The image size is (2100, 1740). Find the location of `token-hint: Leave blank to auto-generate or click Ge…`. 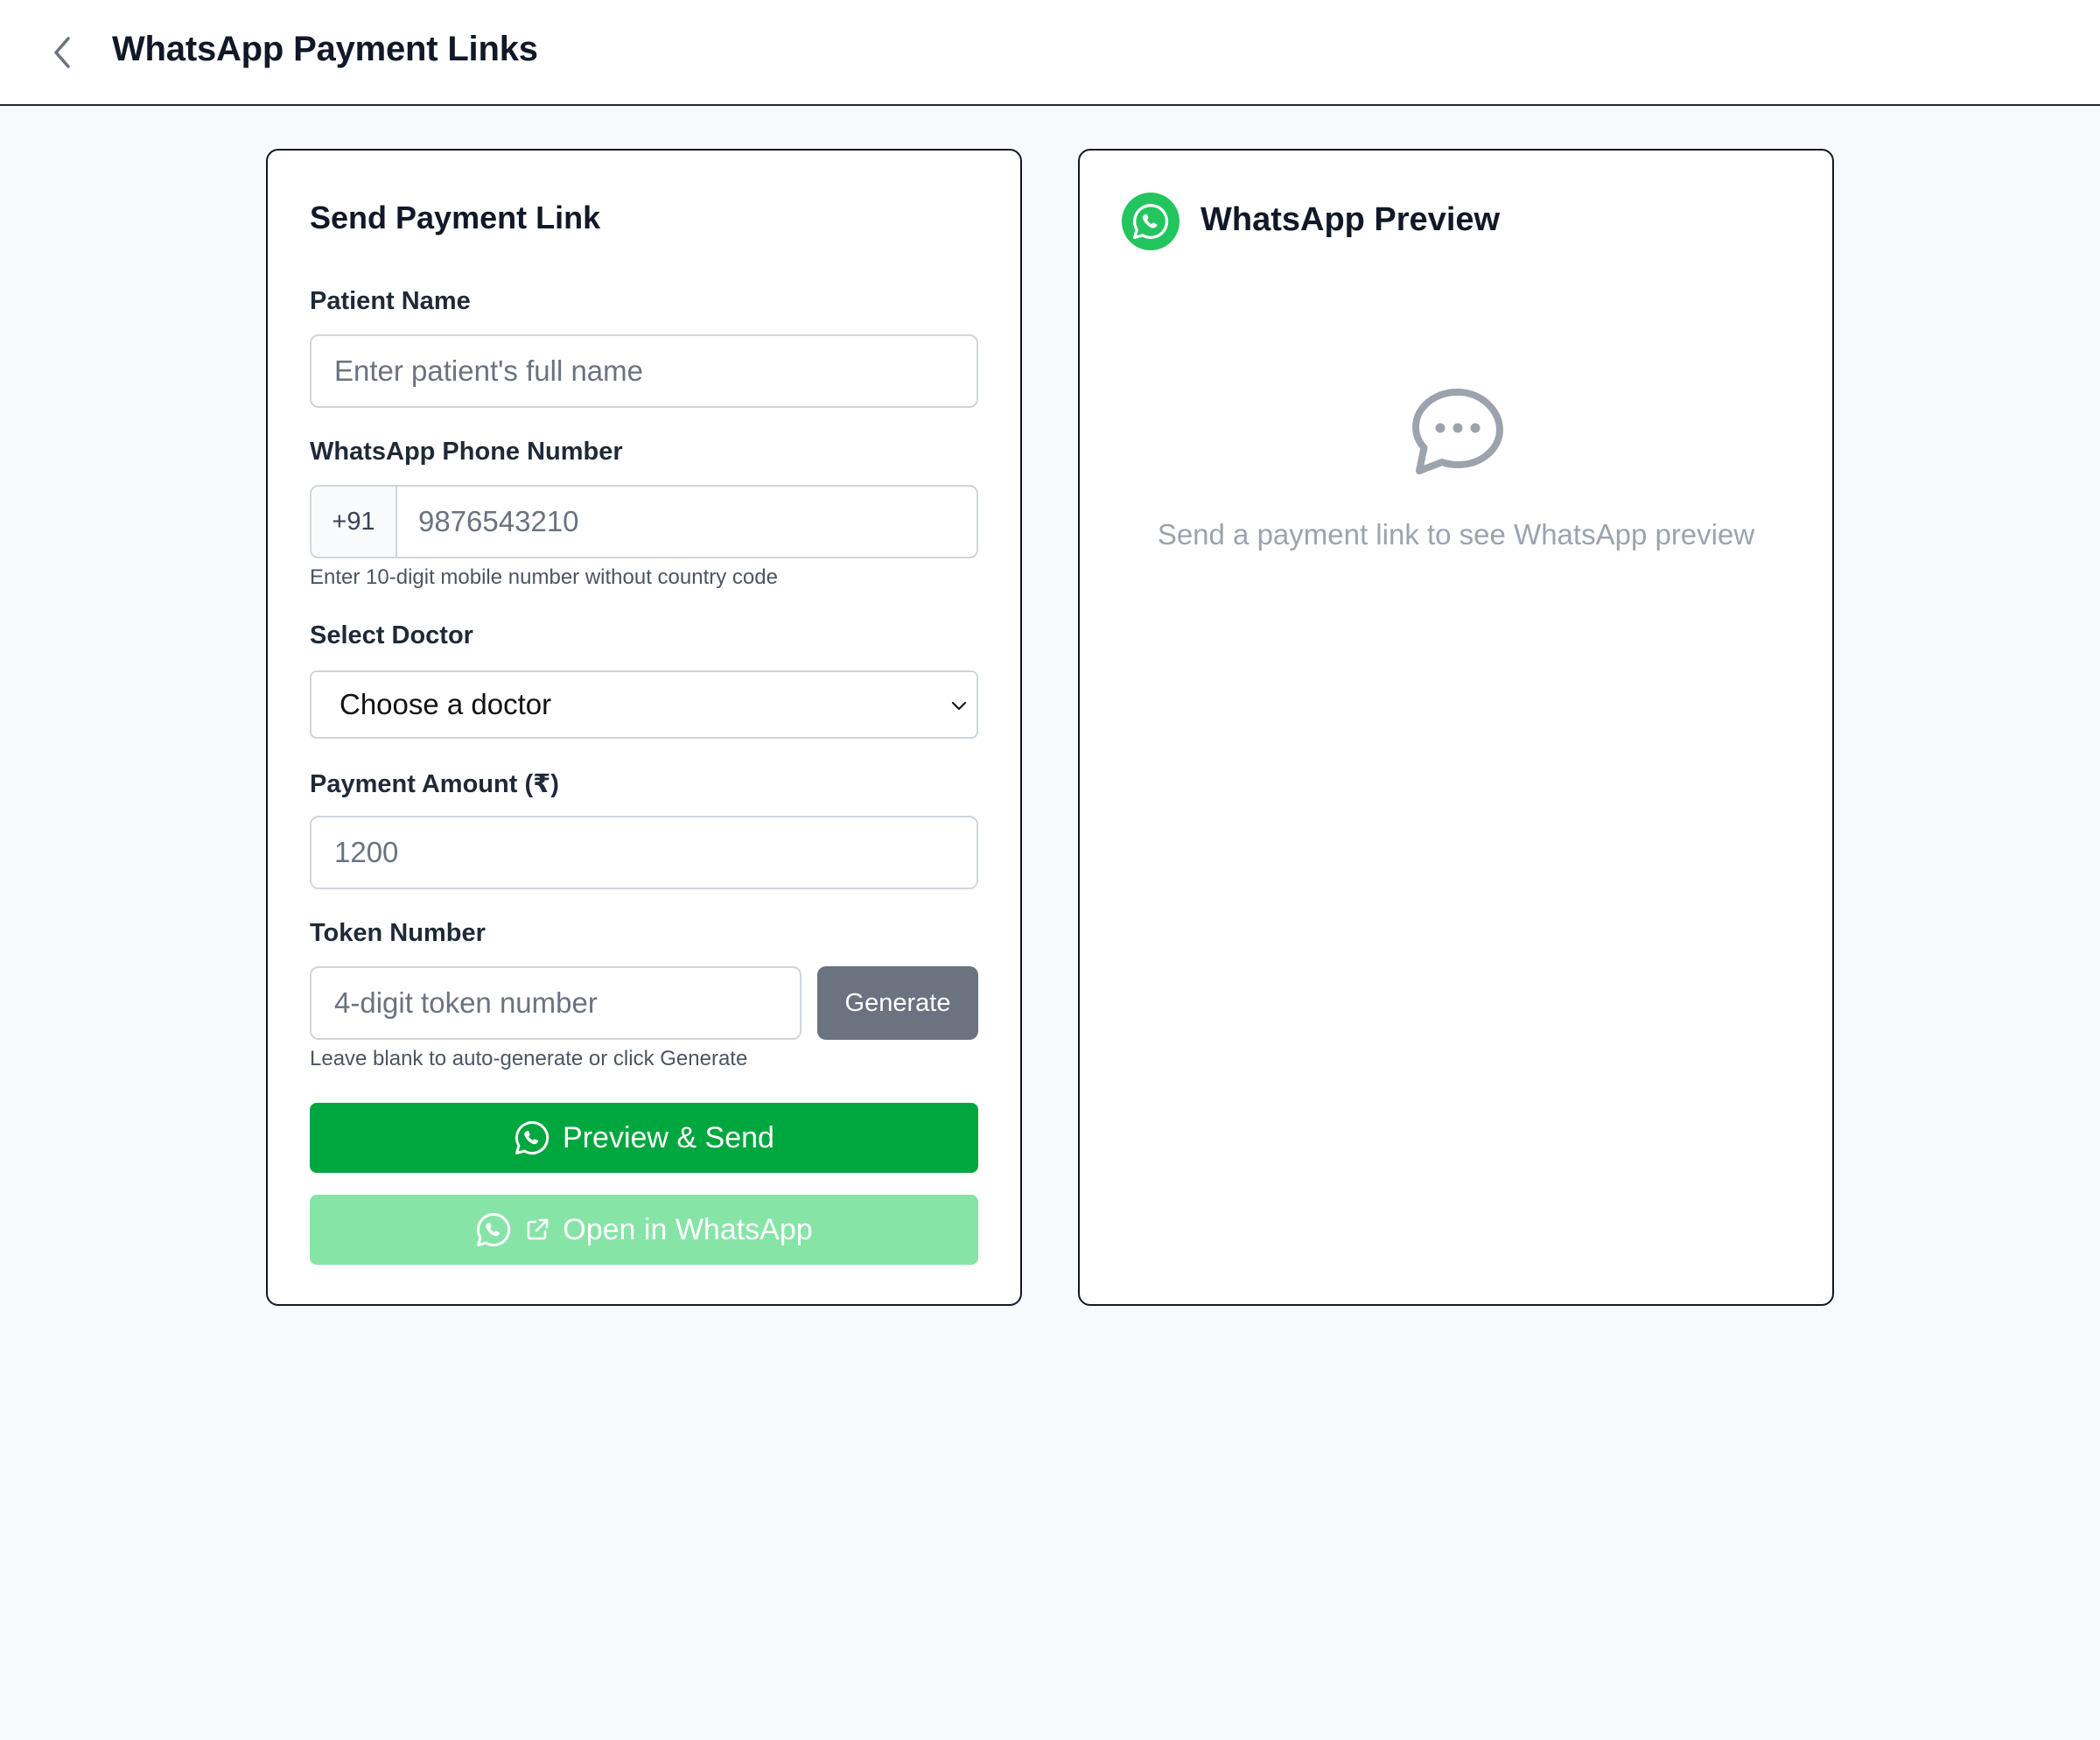

token-hint: Leave blank to auto-generate or click Ge… is located at coordinates (529, 1058).